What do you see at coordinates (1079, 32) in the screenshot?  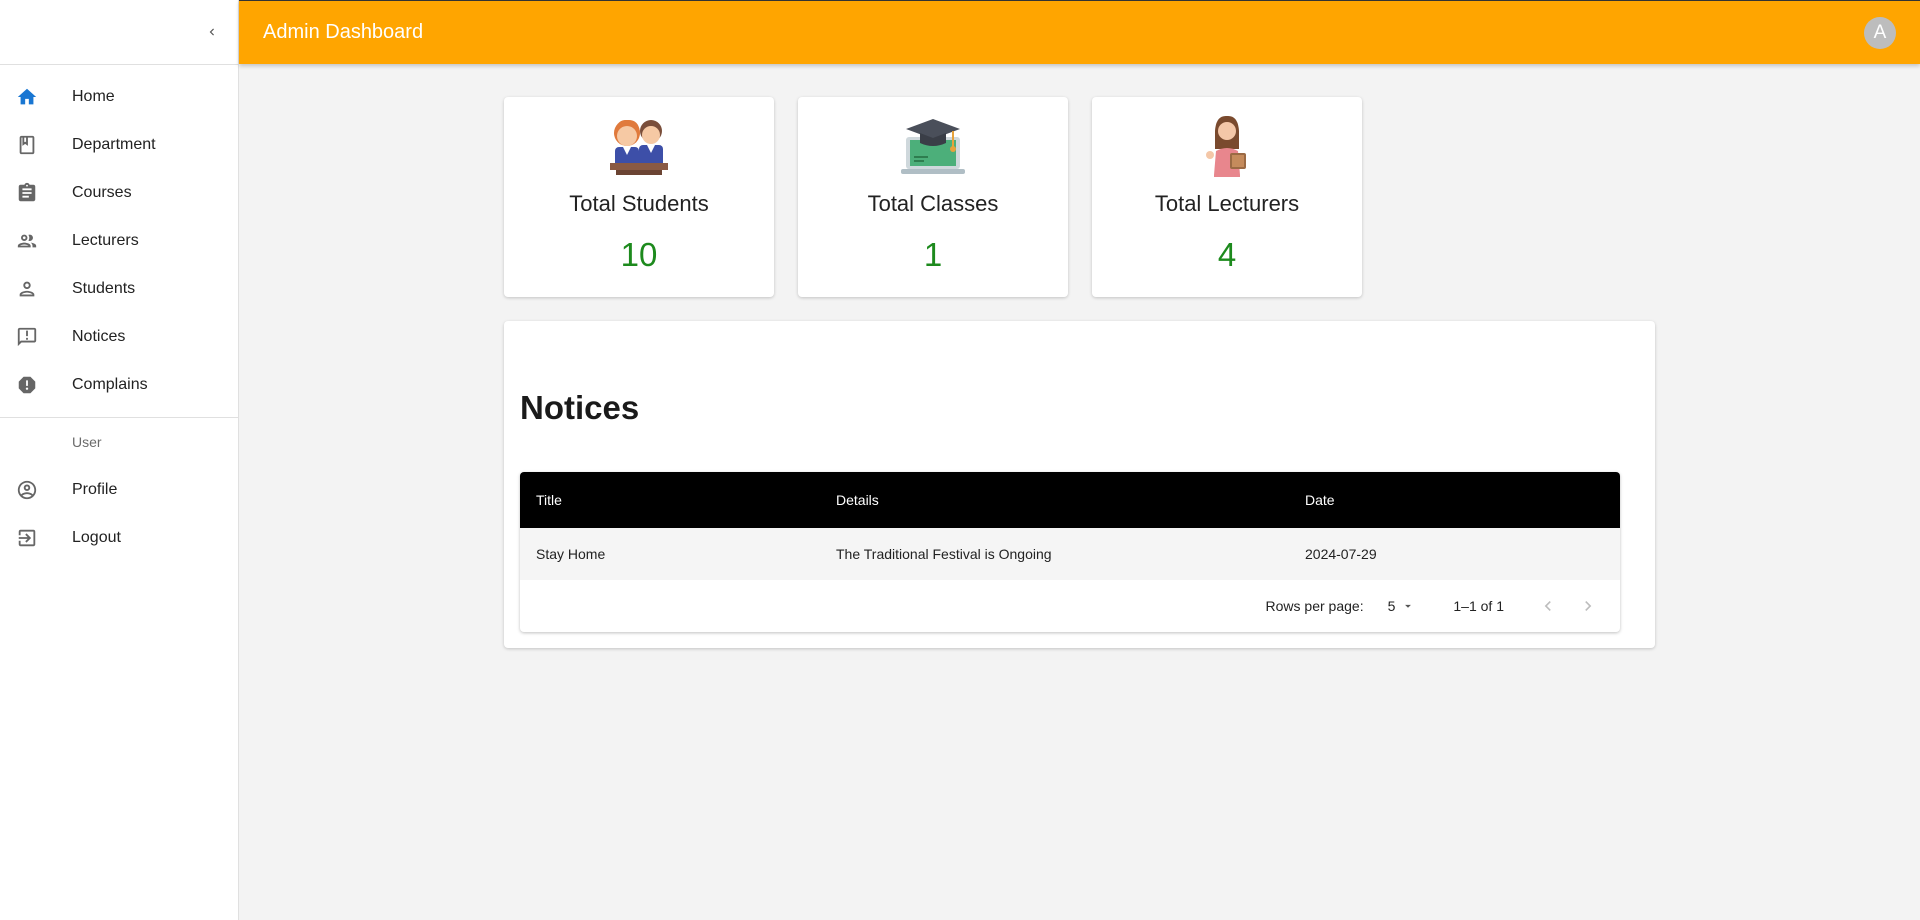 I see `app-bar: Admin Dashboard A` at bounding box center [1079, 32].